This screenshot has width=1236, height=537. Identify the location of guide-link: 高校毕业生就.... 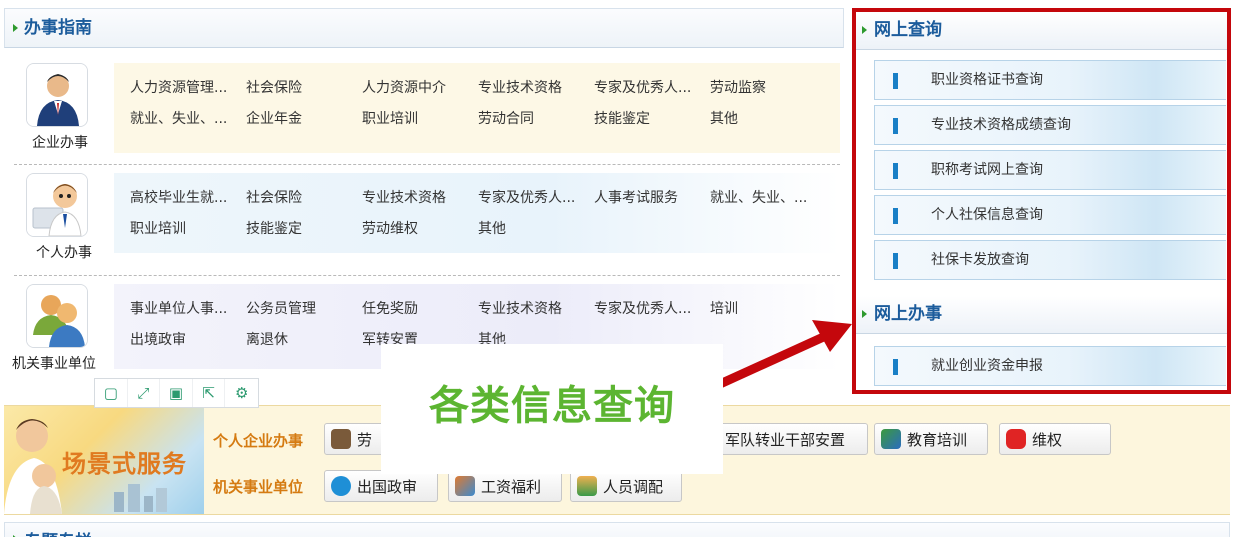
(178, 198).